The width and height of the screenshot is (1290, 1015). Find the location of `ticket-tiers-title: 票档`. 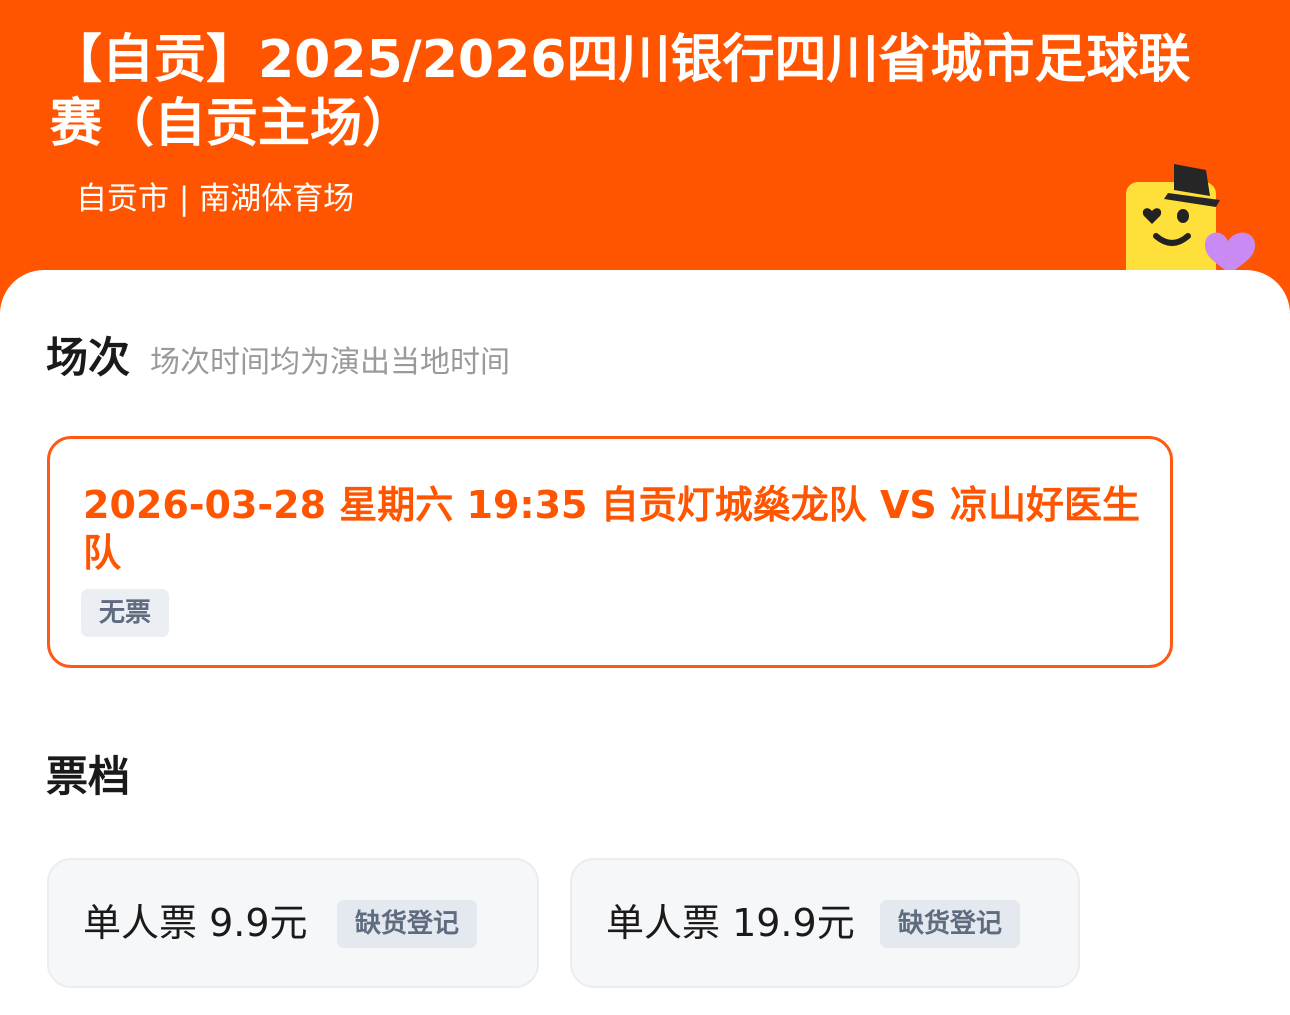

ticket-tiers-title: 票档 is located at coordinates (88, 776).